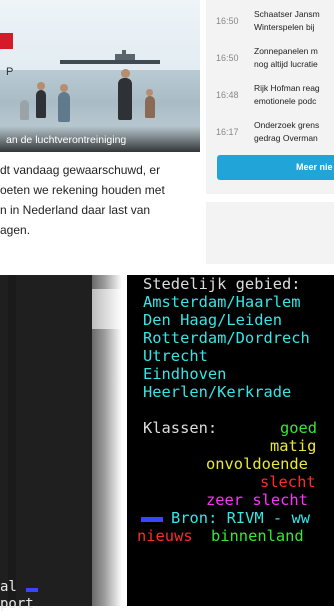 This screenshot has width=334, height=612. Describe the element at coordinates (185, 374) in the screenshot. I see `region-line: Eindhoven` at that location.